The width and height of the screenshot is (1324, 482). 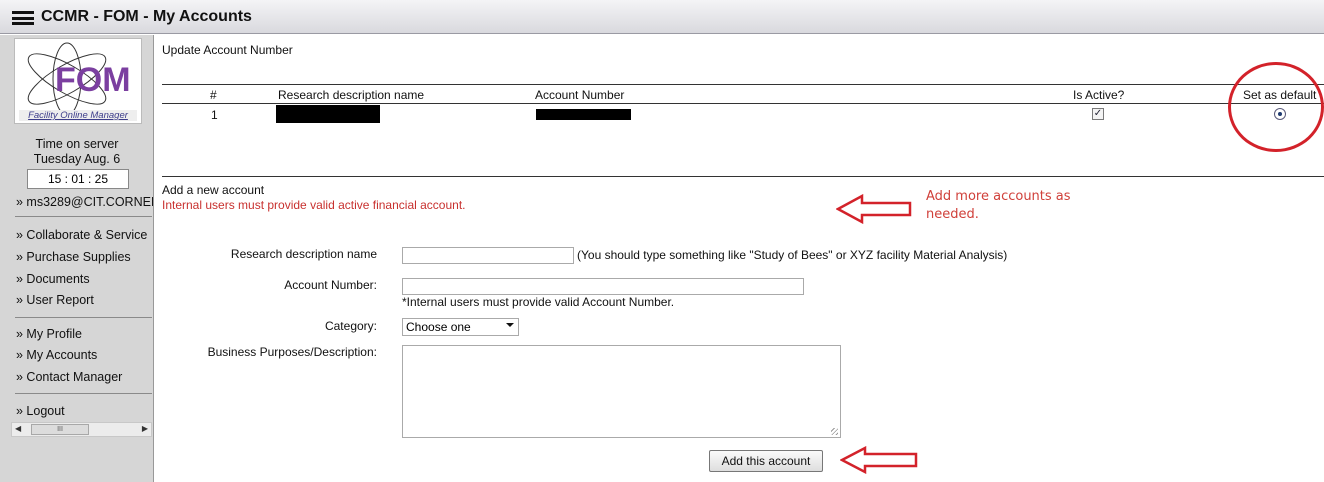 What do you see at coordinates (330, 285) in the screenshot?
I see `account-number-label: Account Number:` at bounding box center [330, 285].